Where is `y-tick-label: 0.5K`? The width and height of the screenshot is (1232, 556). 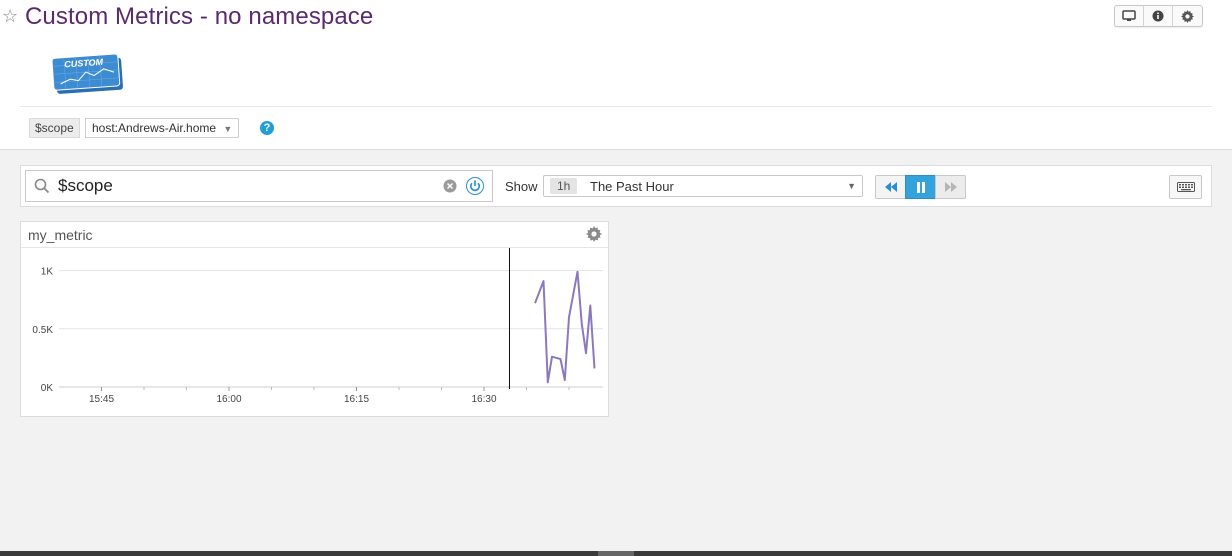 y-tick-label: 0.5K is located at coordinates (42, 330).